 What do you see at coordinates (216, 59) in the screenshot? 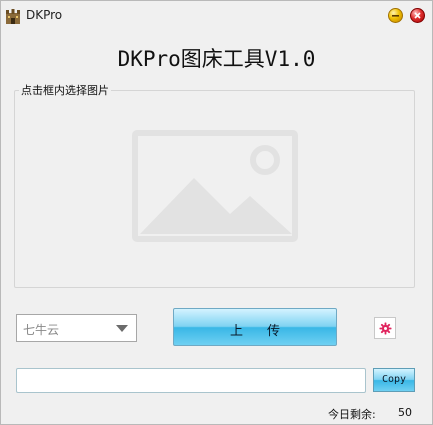
I see `app-heading: DKPro图床工具V1.0` at bounding box center [216, 59].